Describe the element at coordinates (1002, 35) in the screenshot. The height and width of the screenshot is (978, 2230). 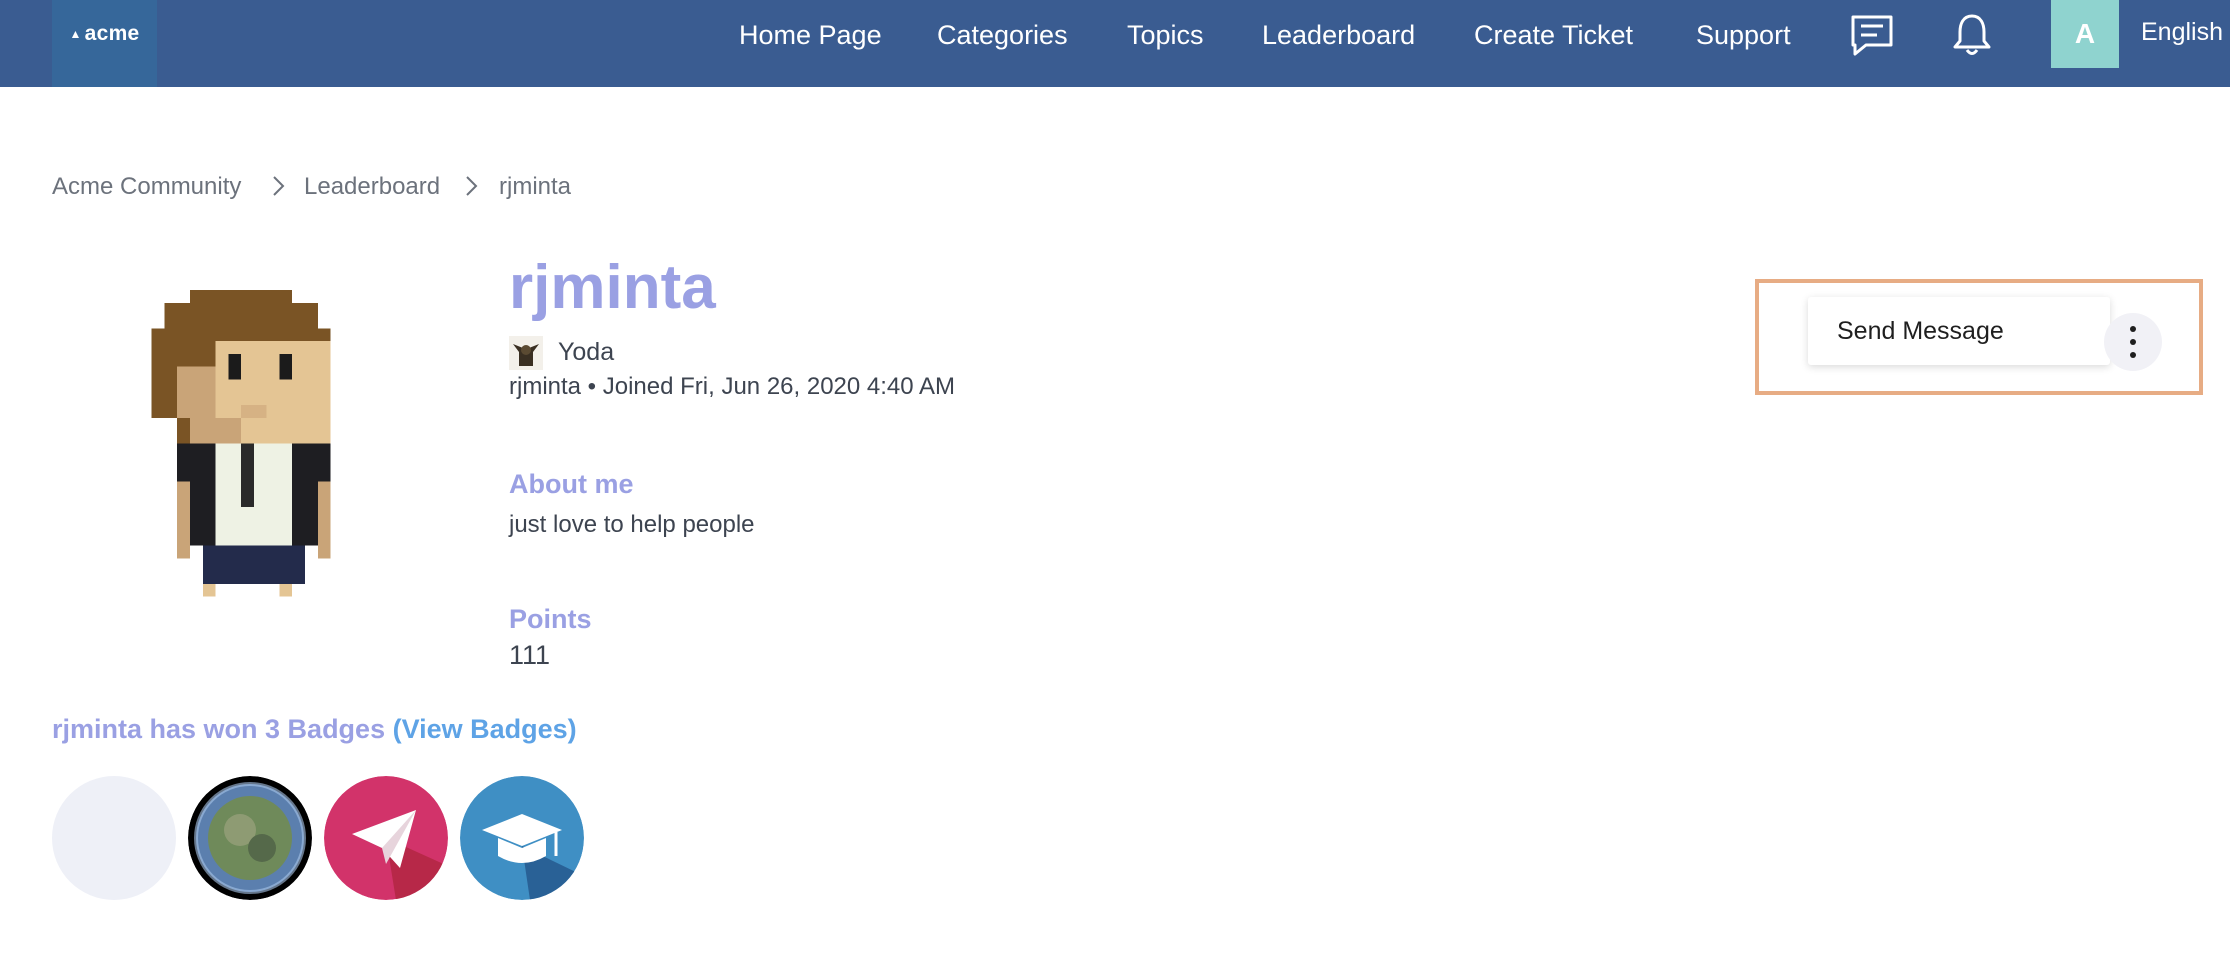
I see `nav-categories: Categories` at that location.